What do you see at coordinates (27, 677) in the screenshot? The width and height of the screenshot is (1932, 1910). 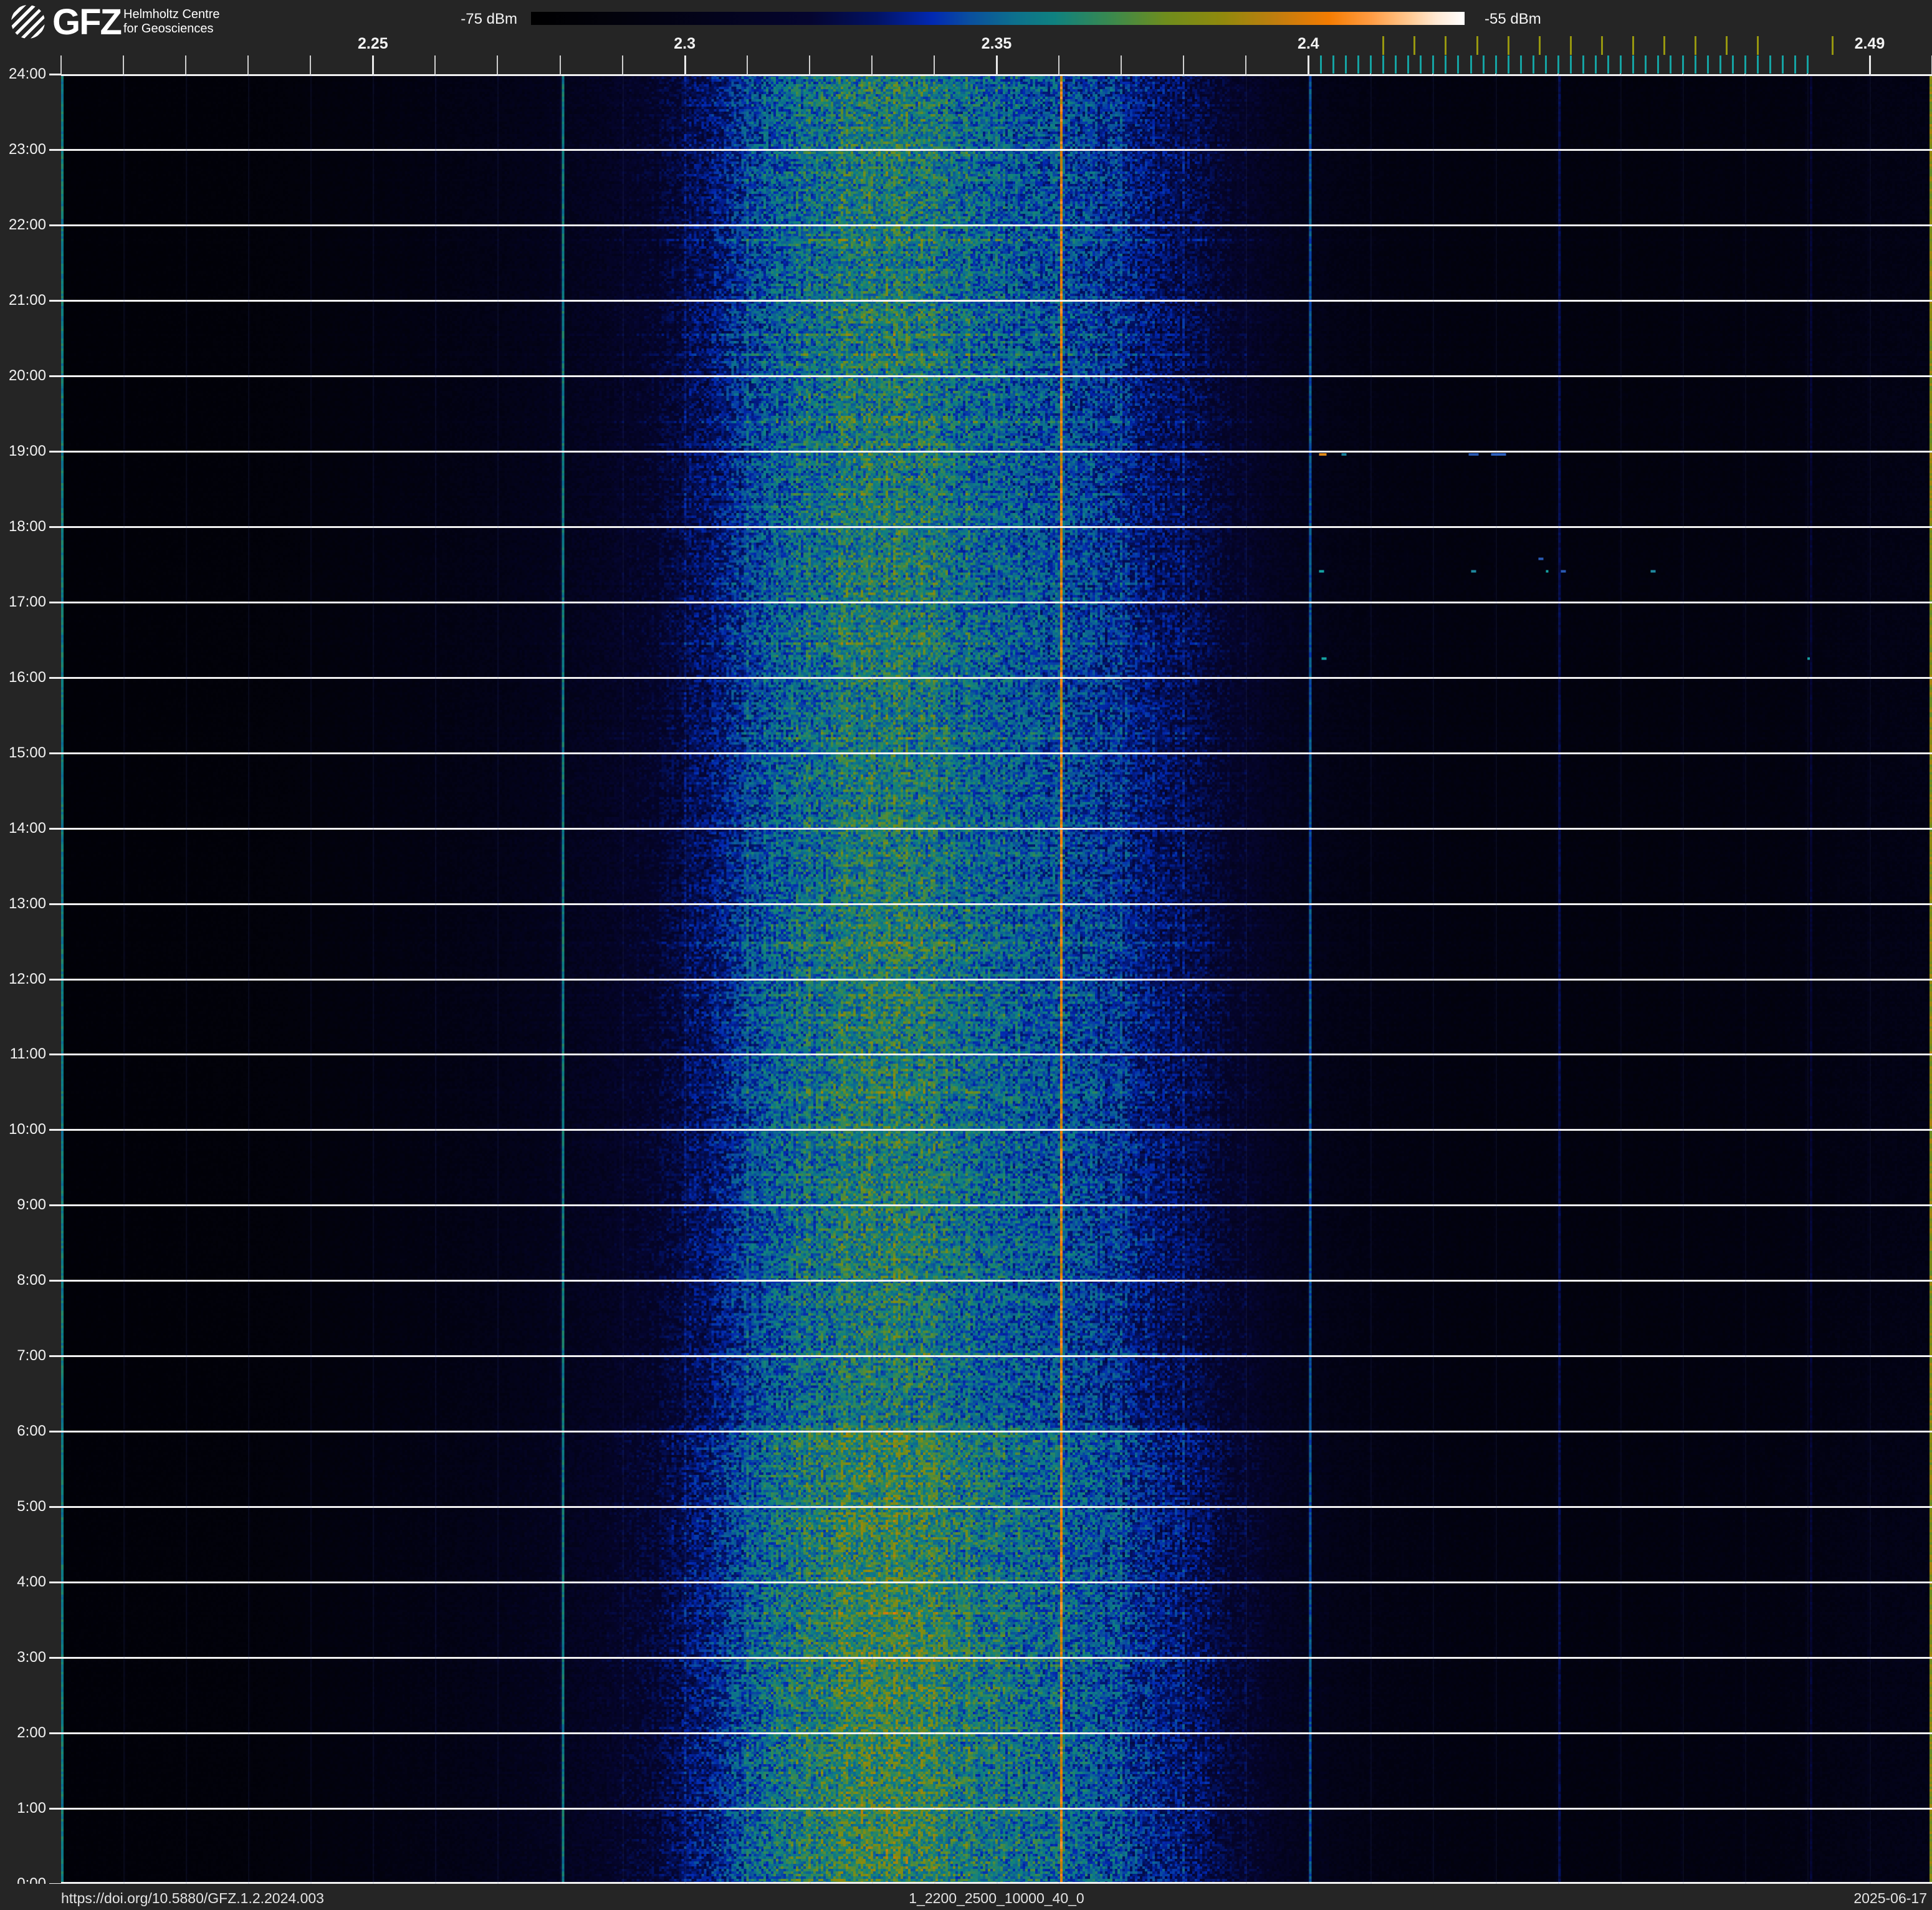 I see `hour-label: 16:00` at bounding box center [27, 677].